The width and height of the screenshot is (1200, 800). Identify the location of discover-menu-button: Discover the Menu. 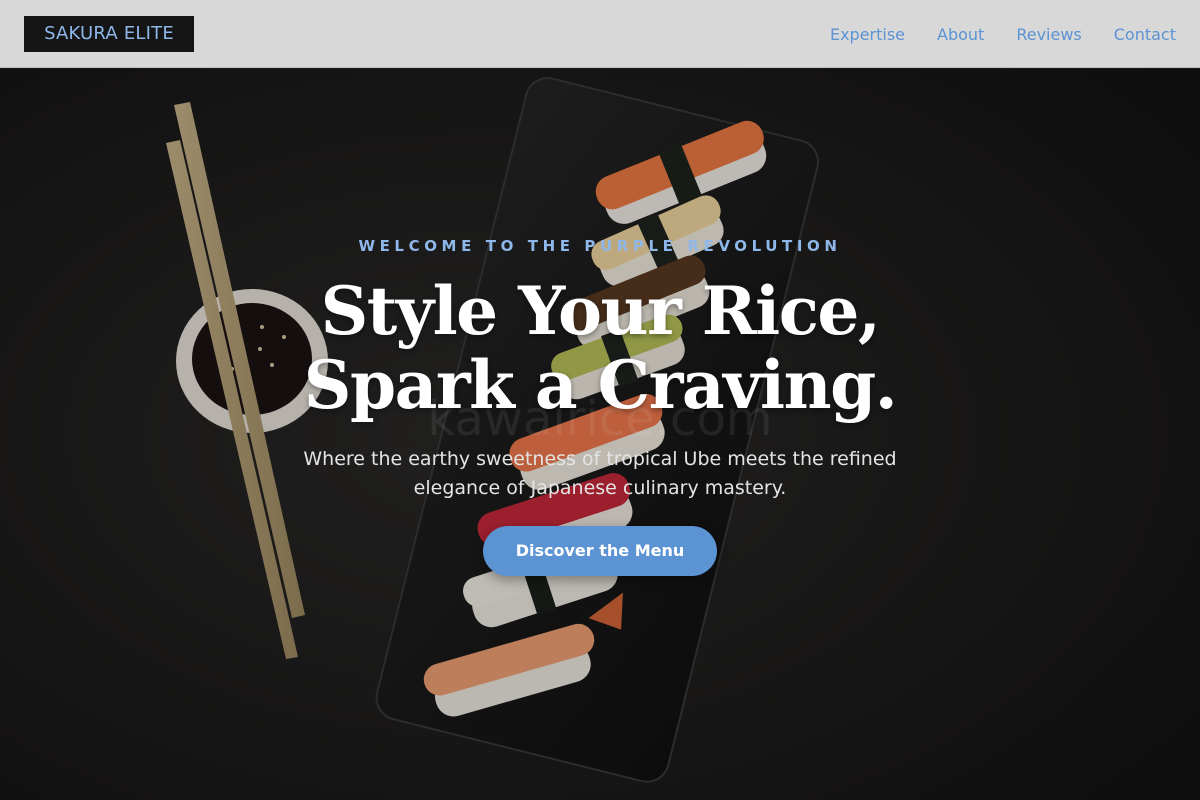
(600, 551).